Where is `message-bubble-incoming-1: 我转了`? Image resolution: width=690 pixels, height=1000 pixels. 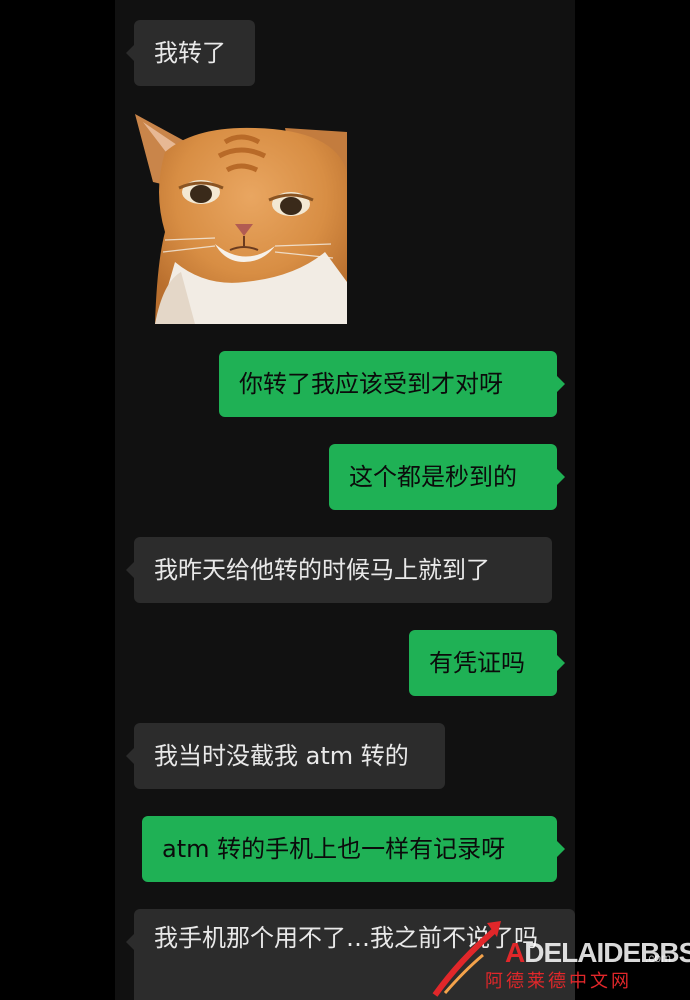 message-bubble-incoming-1: 我转了 is located at coordinates (190, 53).